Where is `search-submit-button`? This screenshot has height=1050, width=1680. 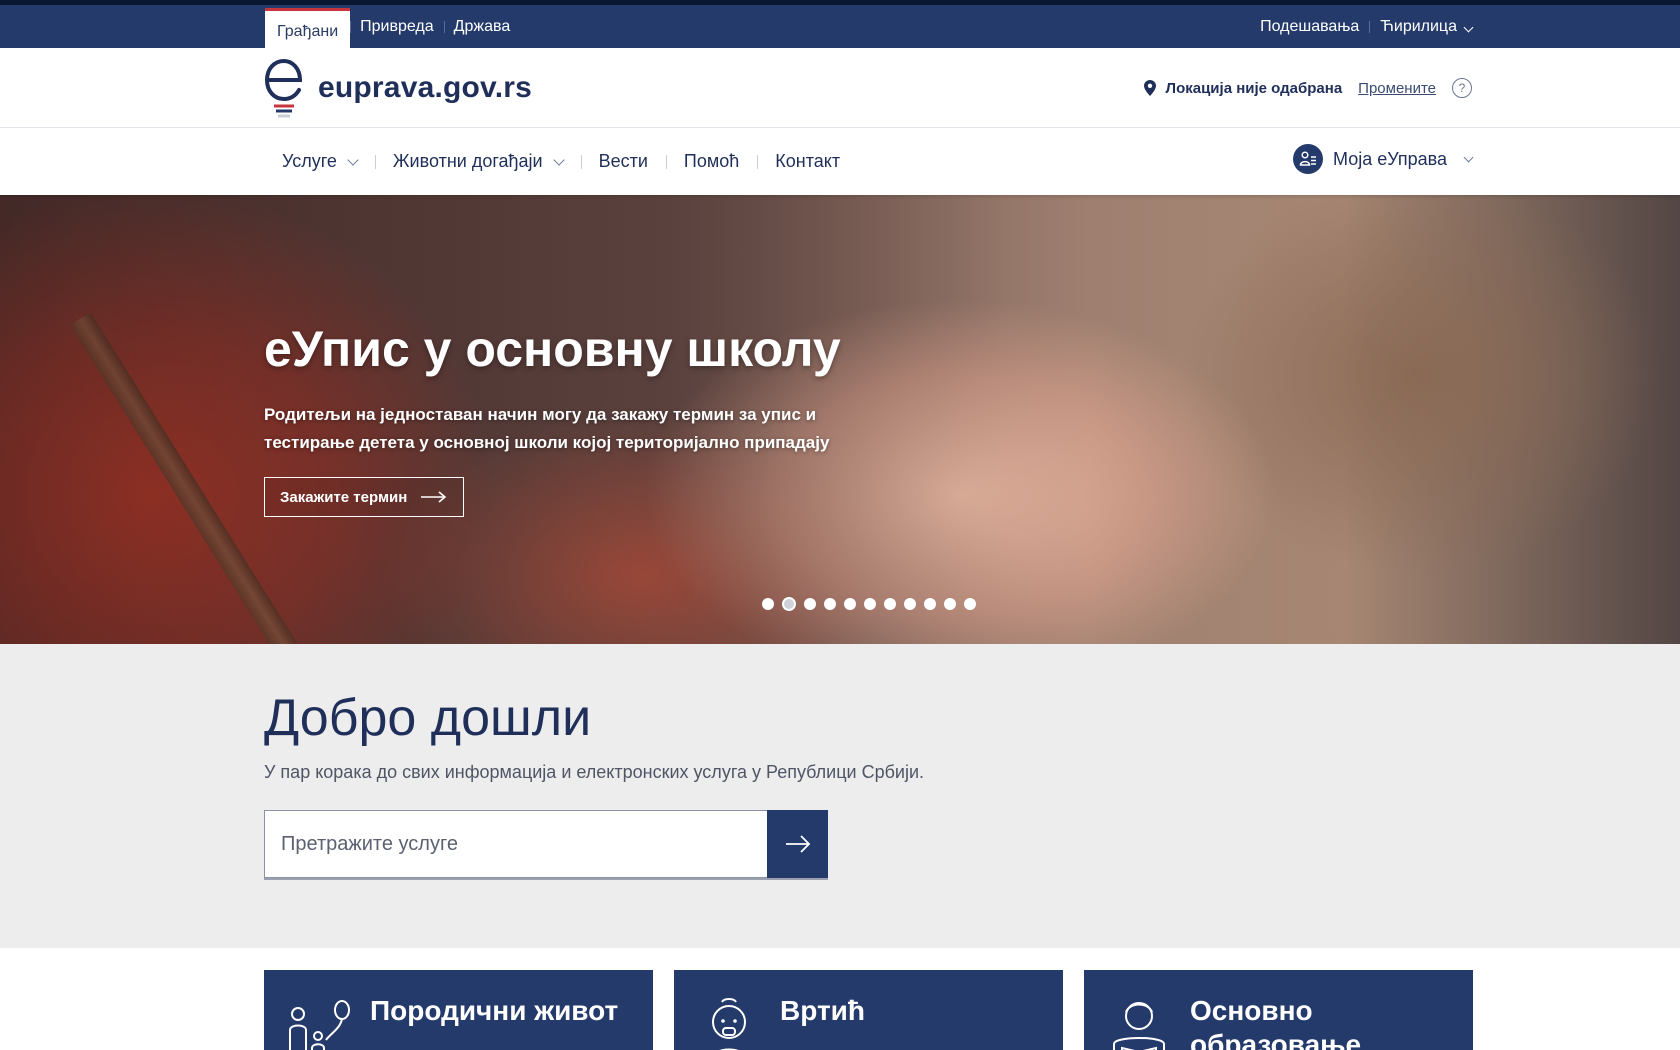 search-submit-button is located at coordinates (797, 844).